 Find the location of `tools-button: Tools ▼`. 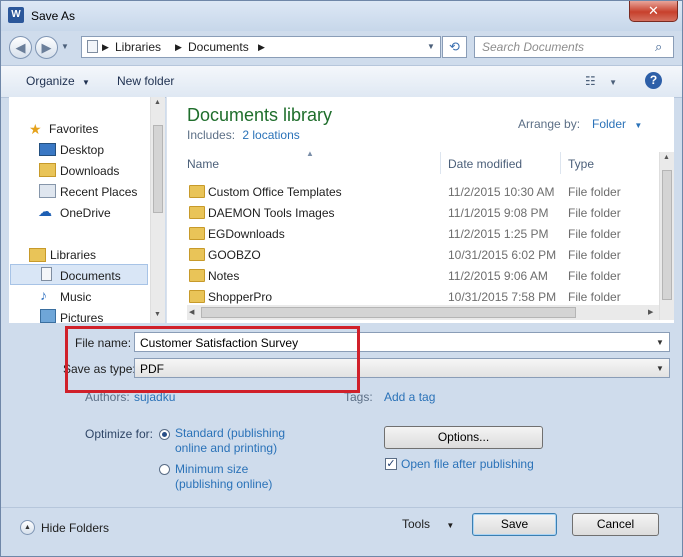

tools-button: Tools ▼ is located at coordinates (428, 524).